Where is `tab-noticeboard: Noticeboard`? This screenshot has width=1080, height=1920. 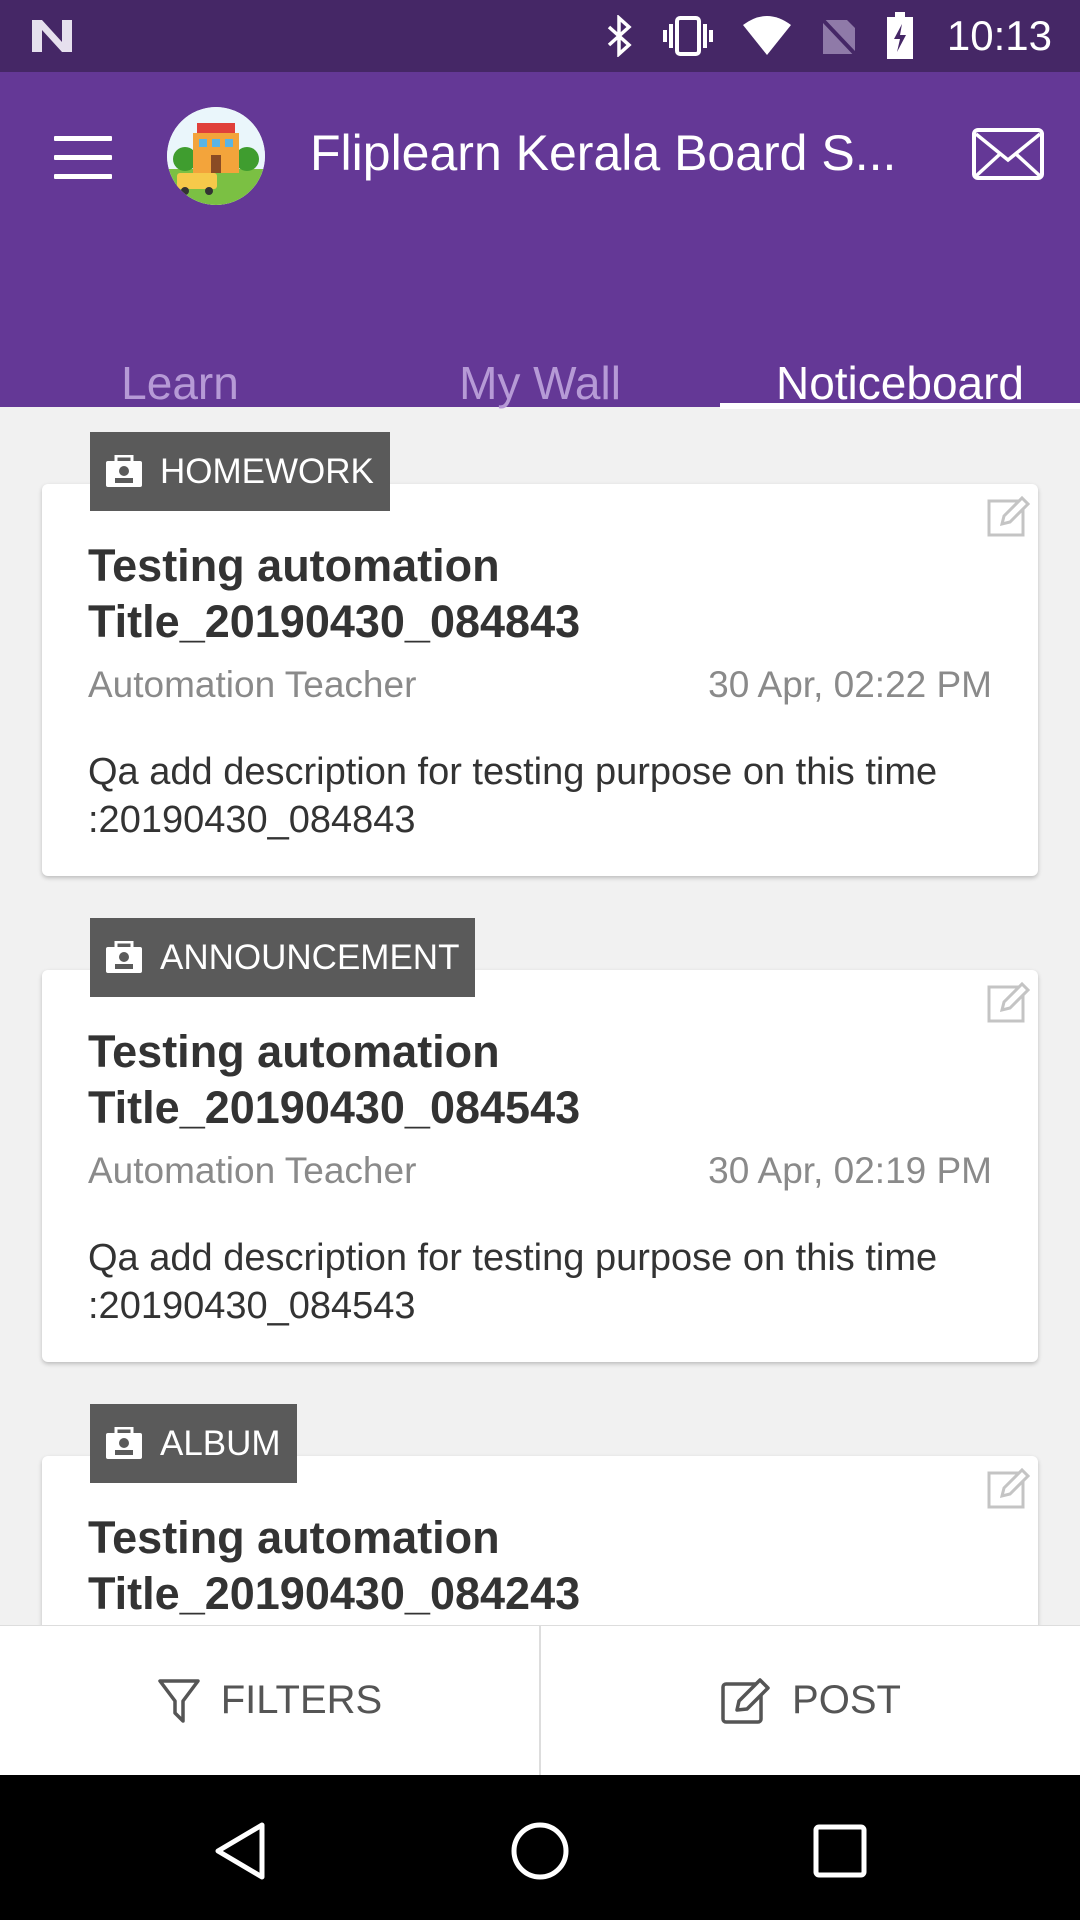
tab-noticeboard: Noticeboard is located at coordinates (900, 370).